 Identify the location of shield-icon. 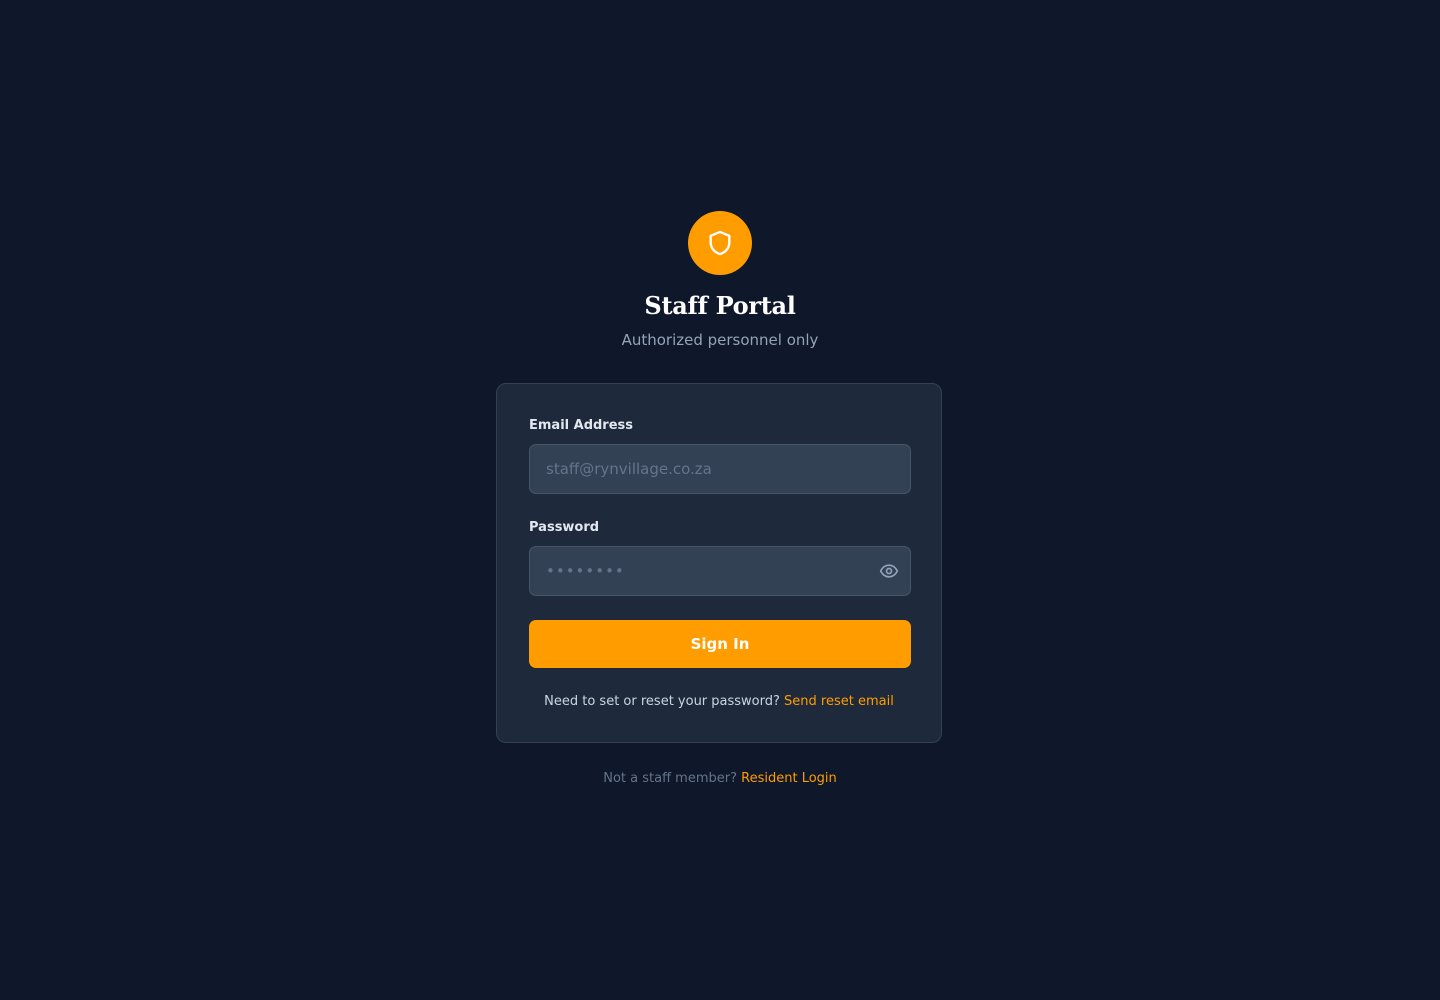
(720, 243).